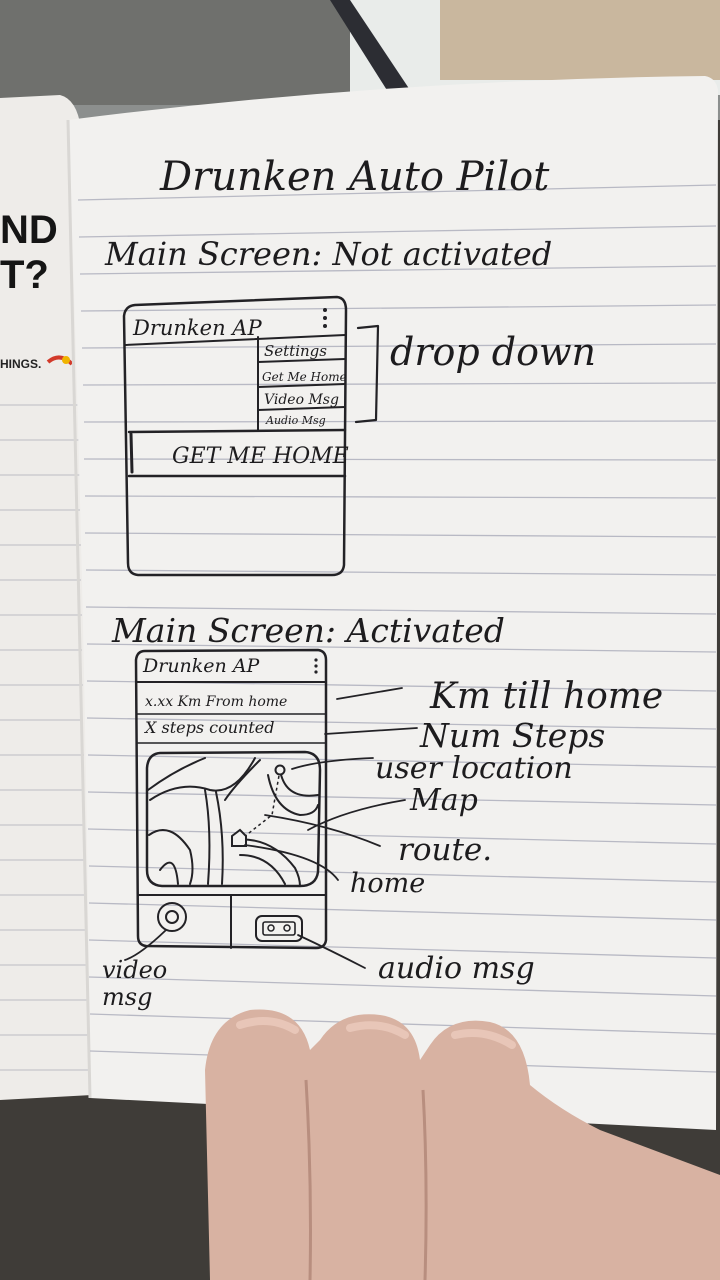  What do you see at coordinates (304, 377) in the screenshot?
I see `menu-item-get-me-home: Get Me Home` at bounding box center [304, 377].